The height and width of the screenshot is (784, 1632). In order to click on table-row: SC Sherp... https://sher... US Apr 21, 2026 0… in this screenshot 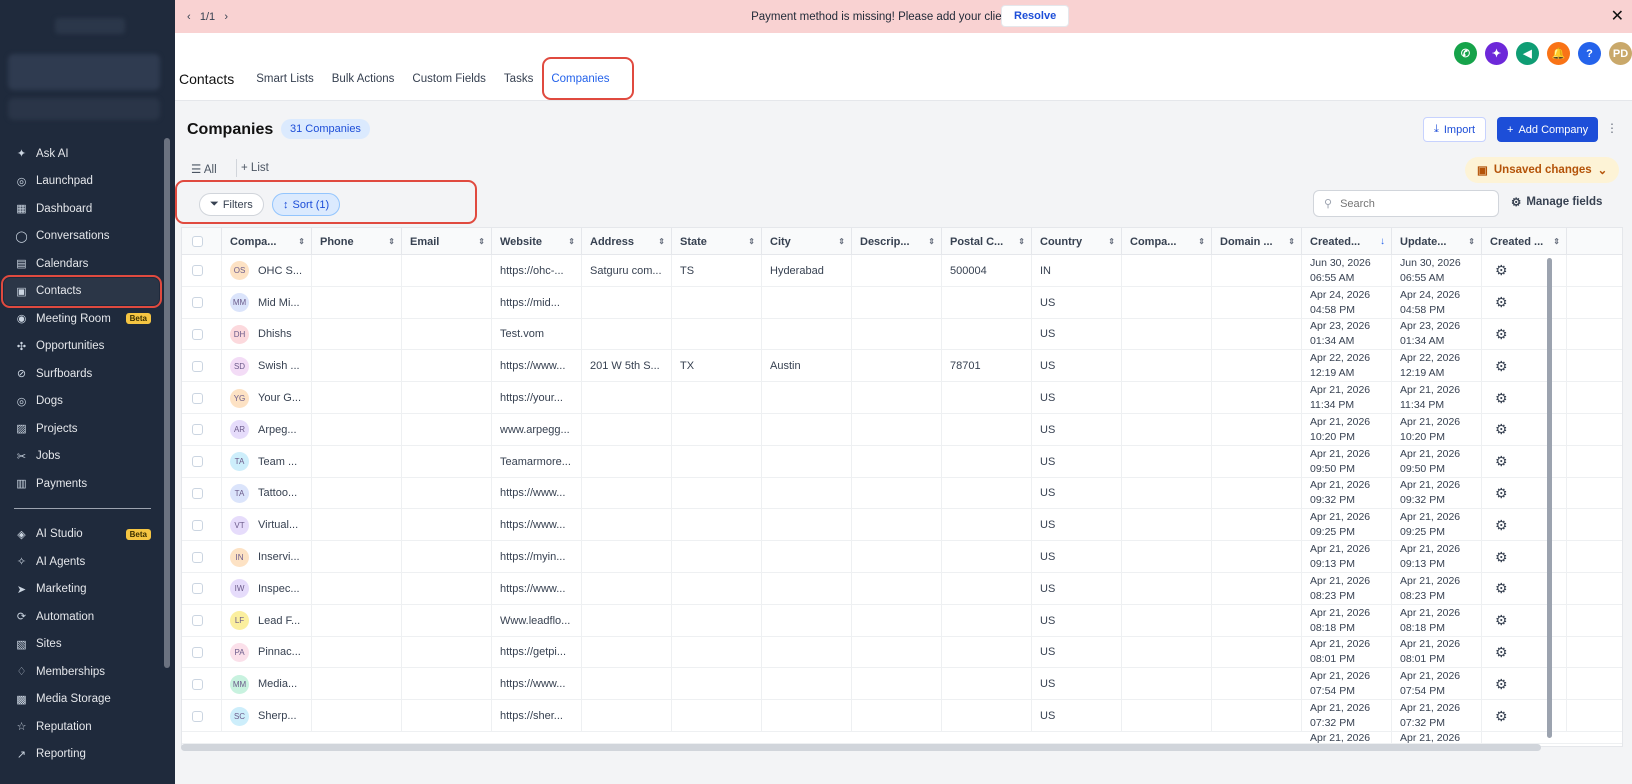, I will do `click(902, 716)`.